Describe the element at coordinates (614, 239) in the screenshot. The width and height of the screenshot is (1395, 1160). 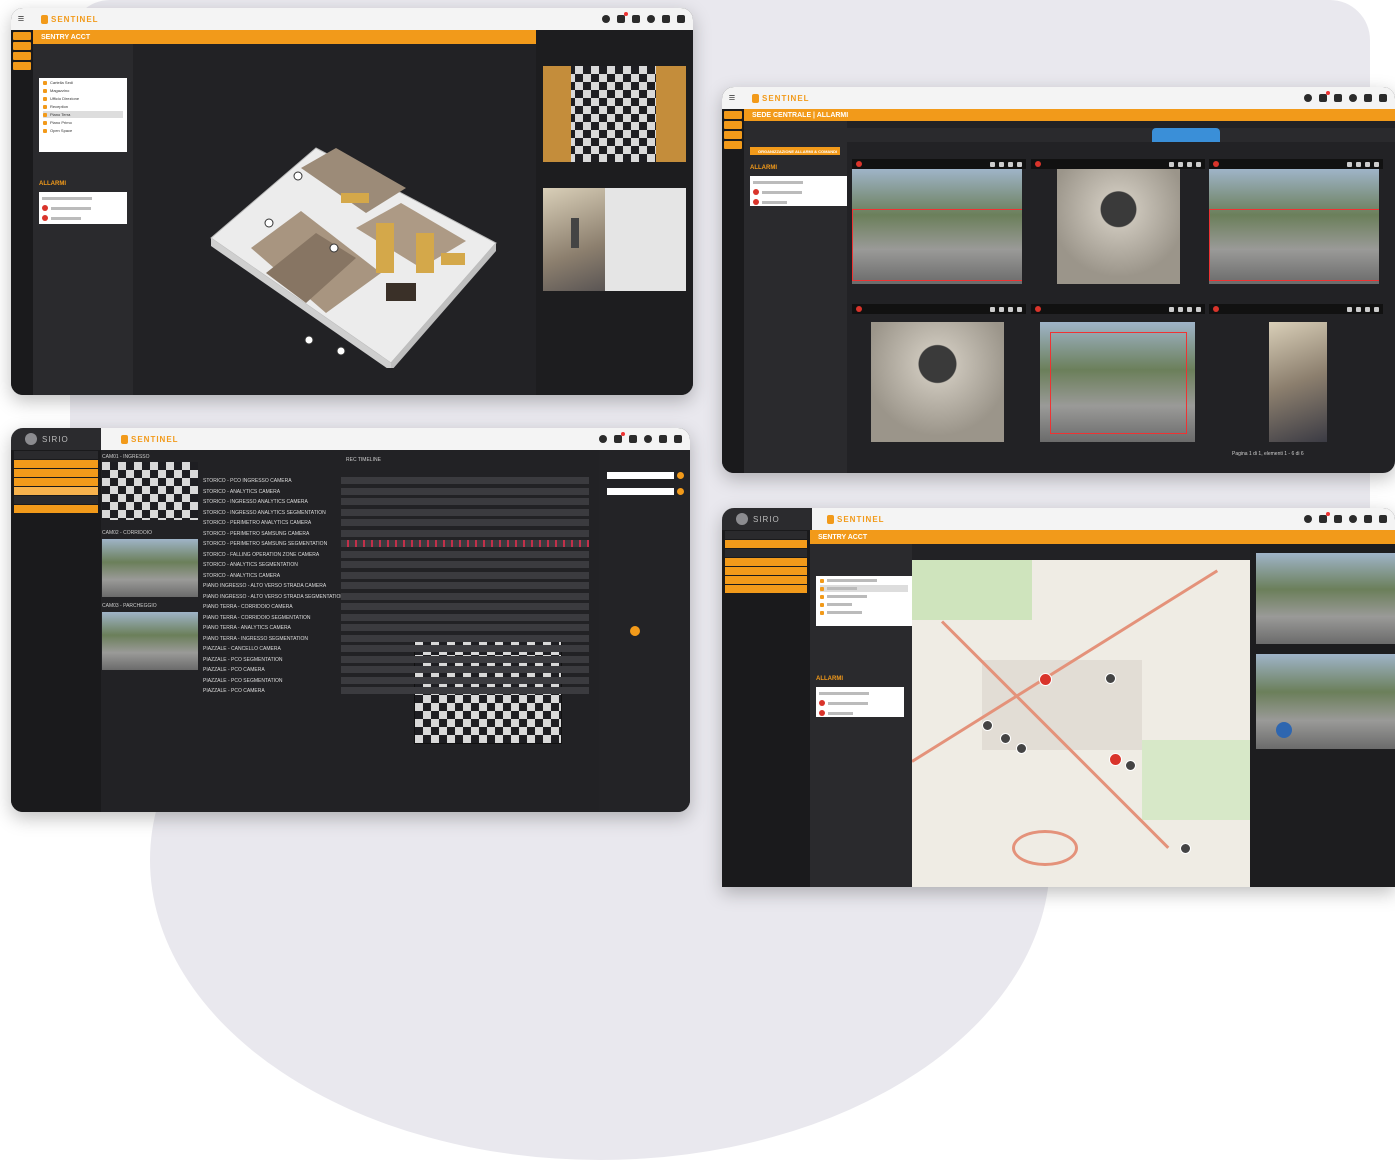
I see `camera-feed-office` at that location.